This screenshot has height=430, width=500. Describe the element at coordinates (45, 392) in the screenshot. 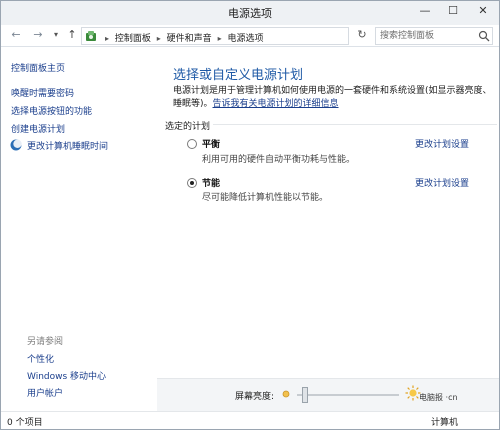

I see `user-accounts-link: 用户帐户` at that location.